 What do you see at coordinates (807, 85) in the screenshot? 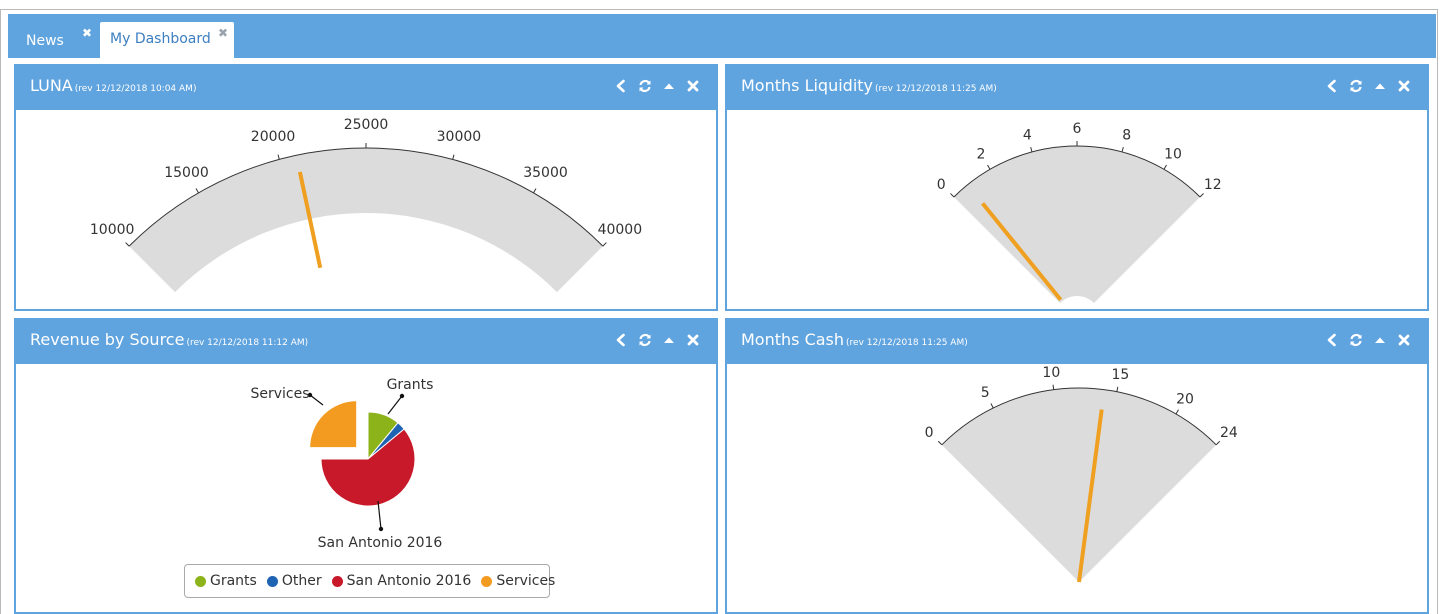
I see `widget-title-text: Months Liquidity` at bounding box center [807, 85].